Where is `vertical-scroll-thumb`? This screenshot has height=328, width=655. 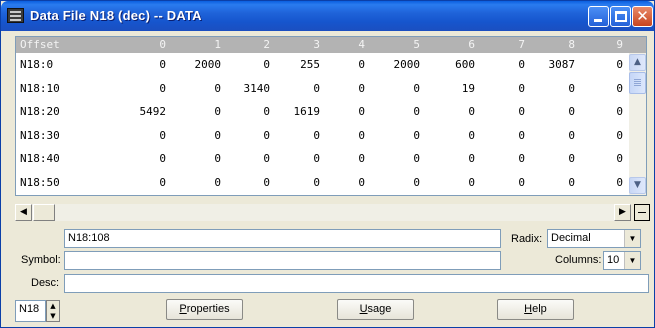 vertical-scroll-thumb is located at coordinates (637, 83).